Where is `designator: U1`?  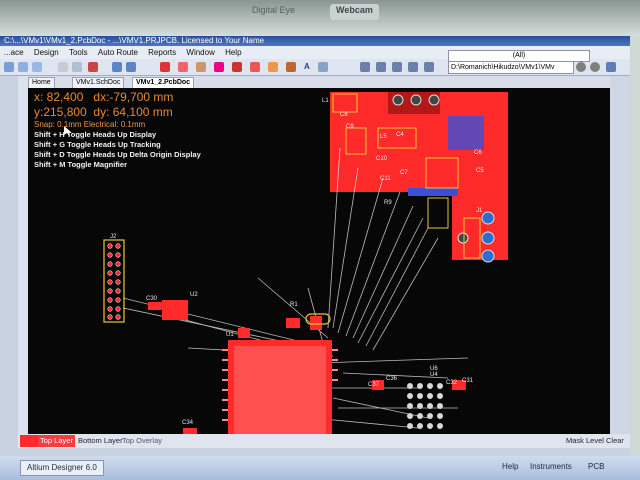
designator: U1 is located at coordinates (230, 335).